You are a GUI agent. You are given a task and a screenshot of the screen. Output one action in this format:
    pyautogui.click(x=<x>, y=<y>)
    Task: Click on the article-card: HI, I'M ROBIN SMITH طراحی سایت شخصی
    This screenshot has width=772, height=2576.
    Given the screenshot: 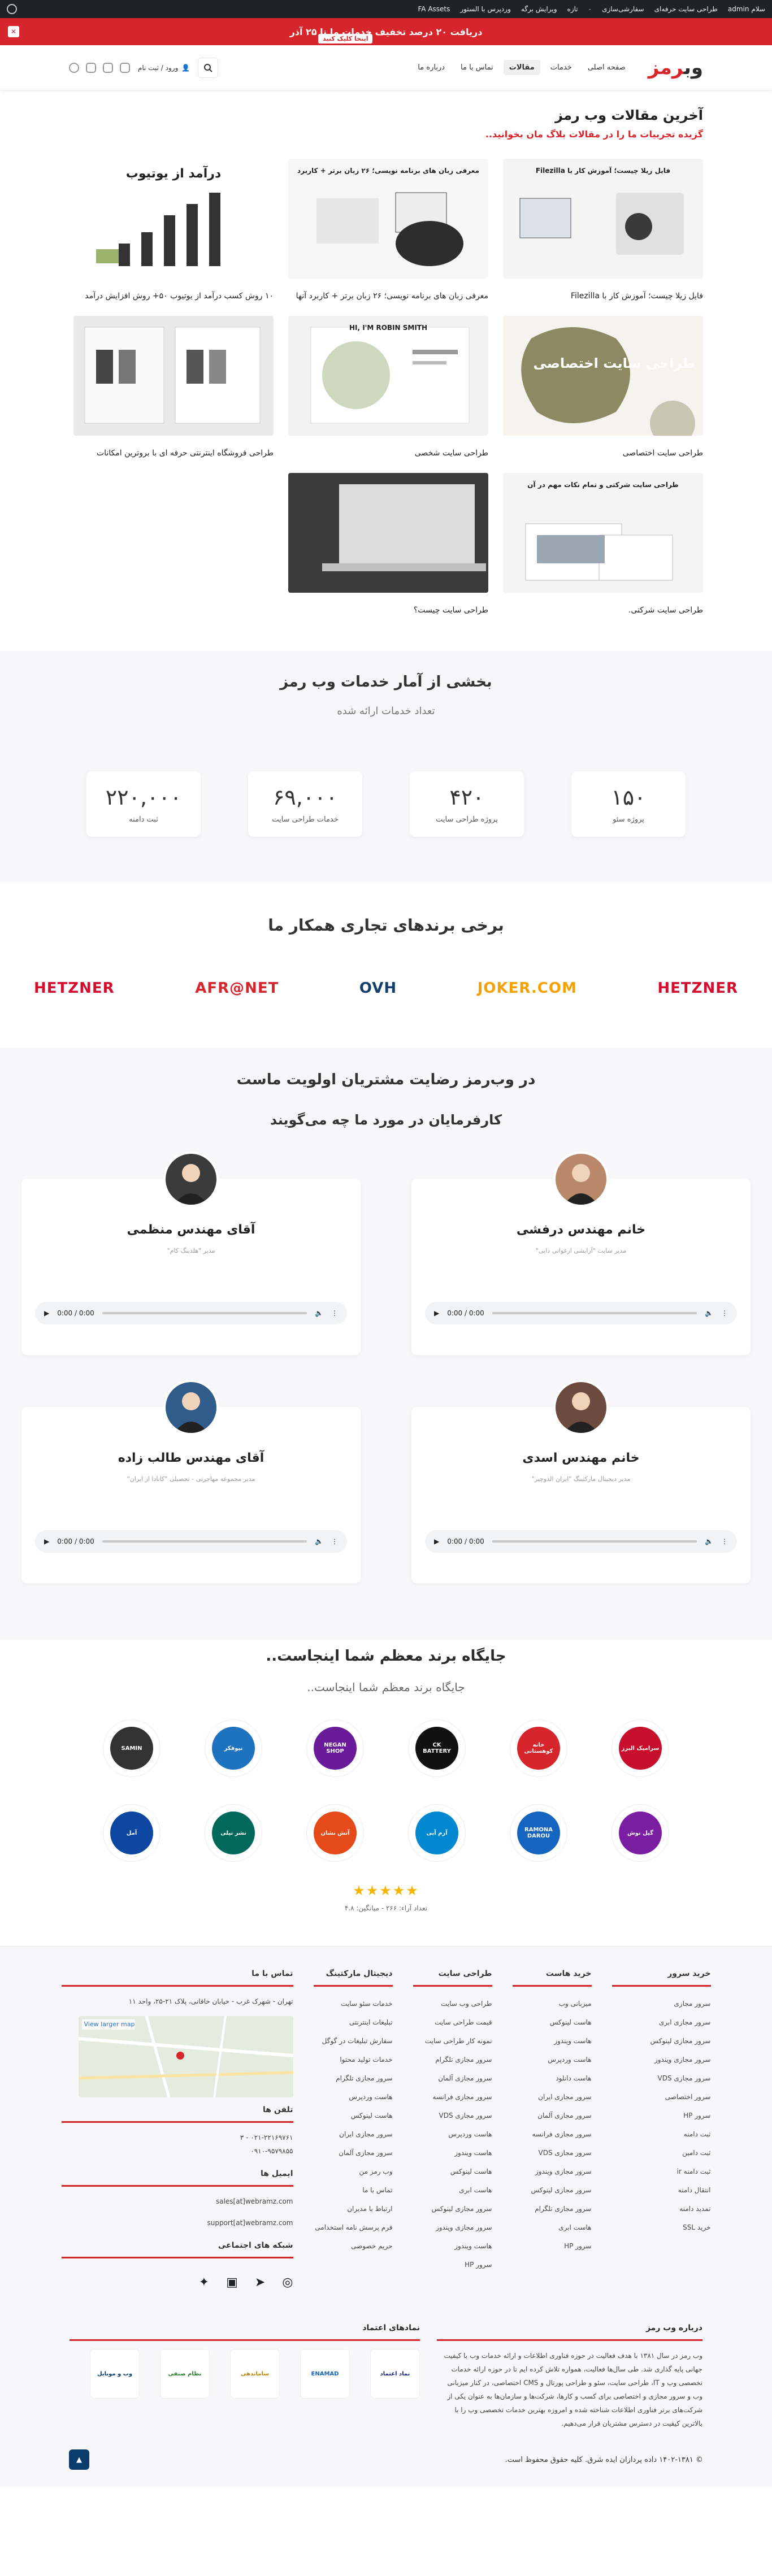 What is the action you would take?
    pyautogui.click(x=388, y=388)
    